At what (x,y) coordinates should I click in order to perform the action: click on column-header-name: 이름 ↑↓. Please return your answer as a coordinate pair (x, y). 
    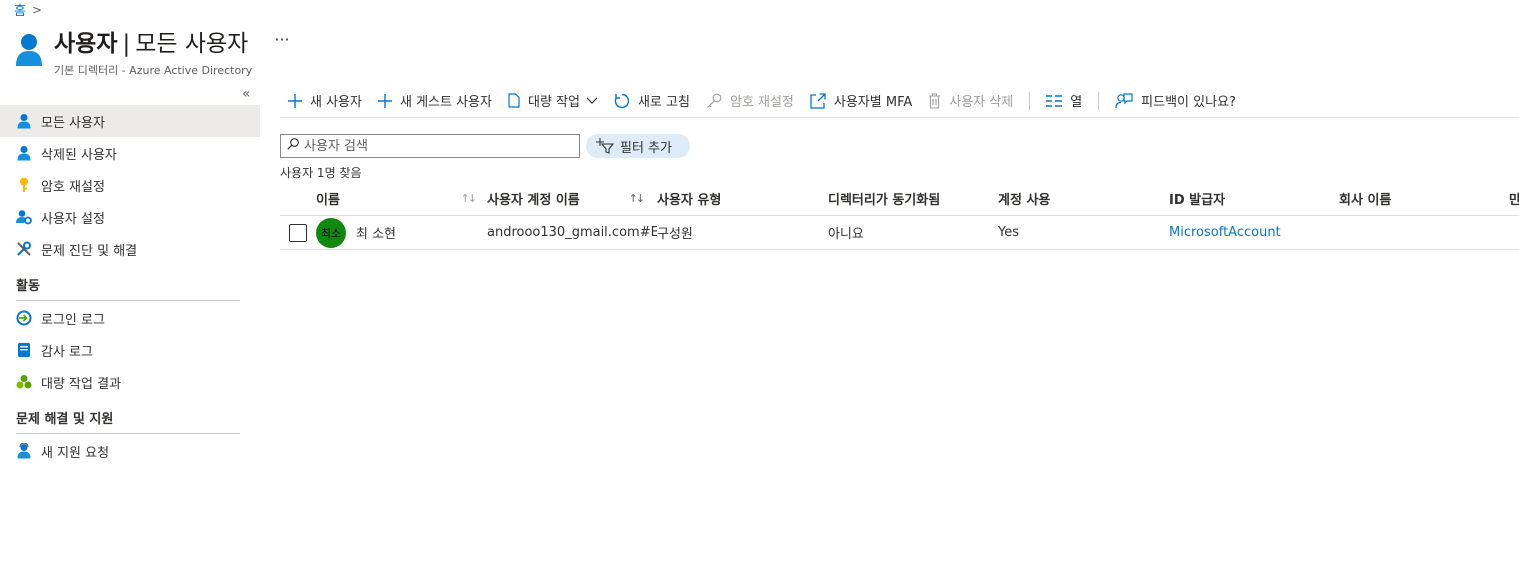
    Looking at the image, I should click on (401, 198).